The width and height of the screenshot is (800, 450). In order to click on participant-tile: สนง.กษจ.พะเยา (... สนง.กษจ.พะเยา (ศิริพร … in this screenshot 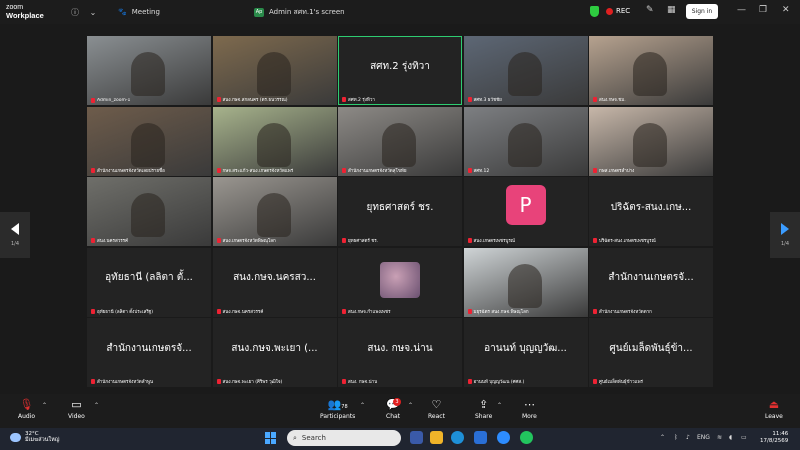, I will do `click(274, 352)`.